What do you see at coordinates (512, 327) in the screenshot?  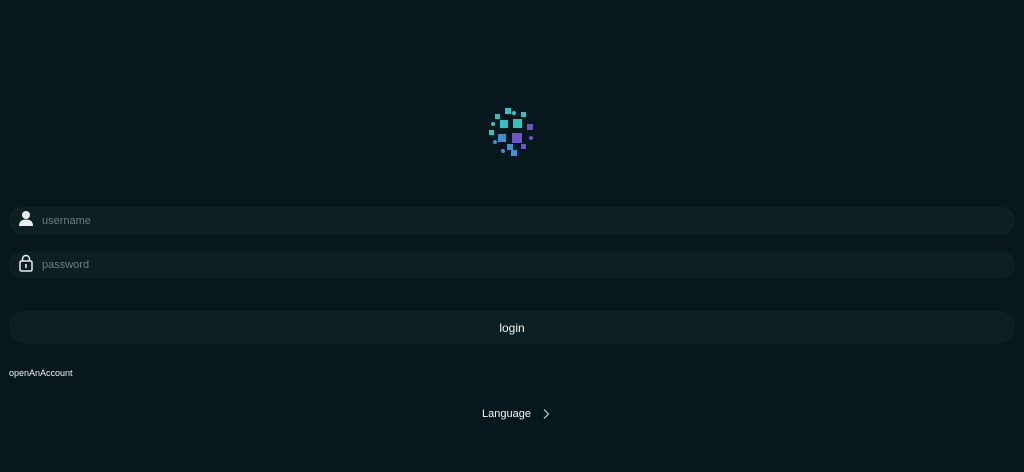 I see `login-button: login` at bounding box center [512, 327].